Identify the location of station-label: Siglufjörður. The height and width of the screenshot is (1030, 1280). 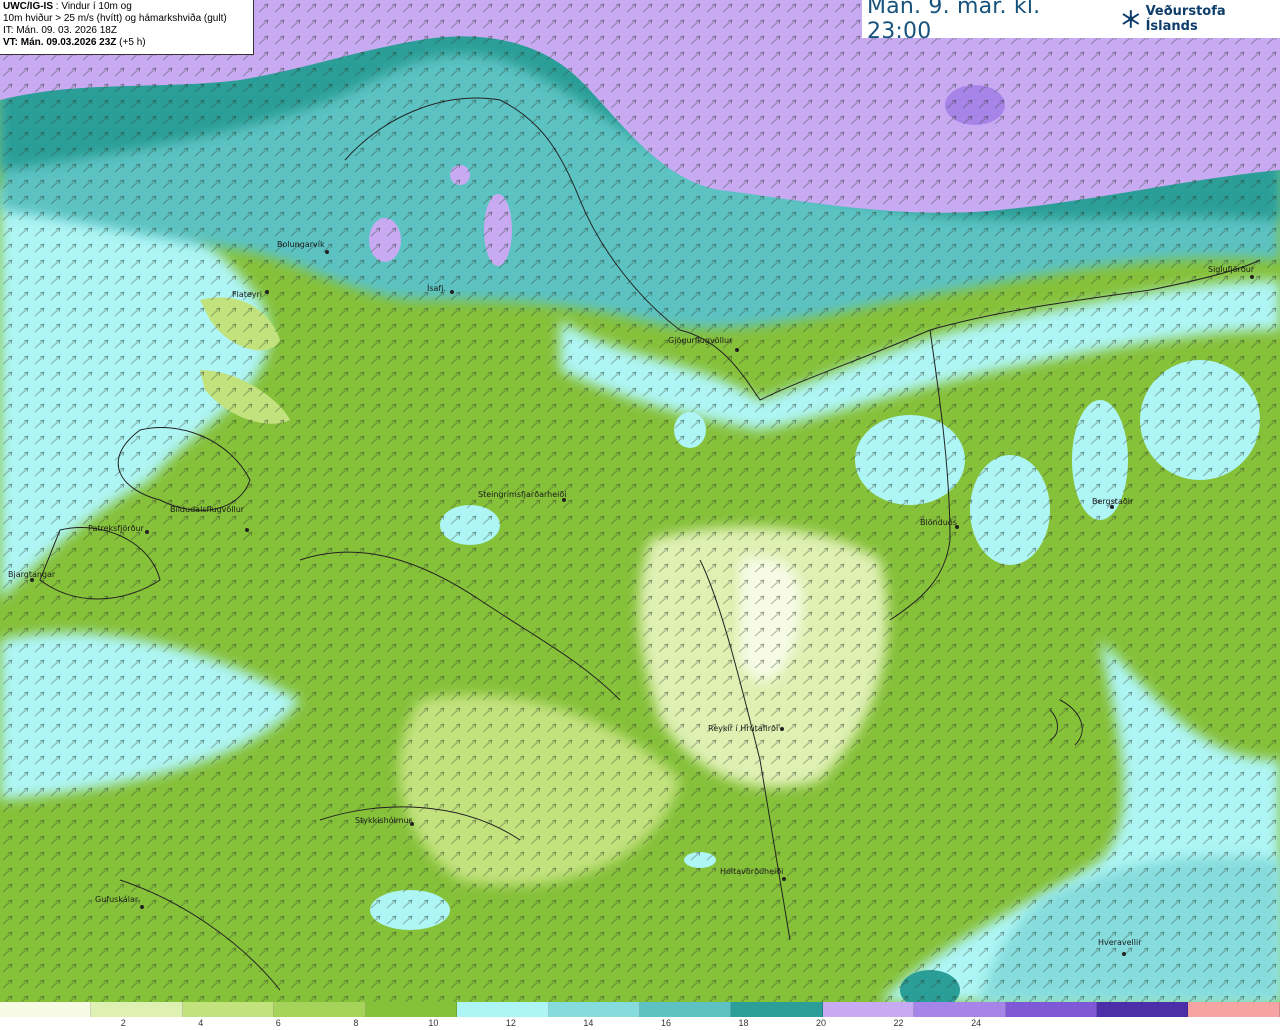
(1231, 269).